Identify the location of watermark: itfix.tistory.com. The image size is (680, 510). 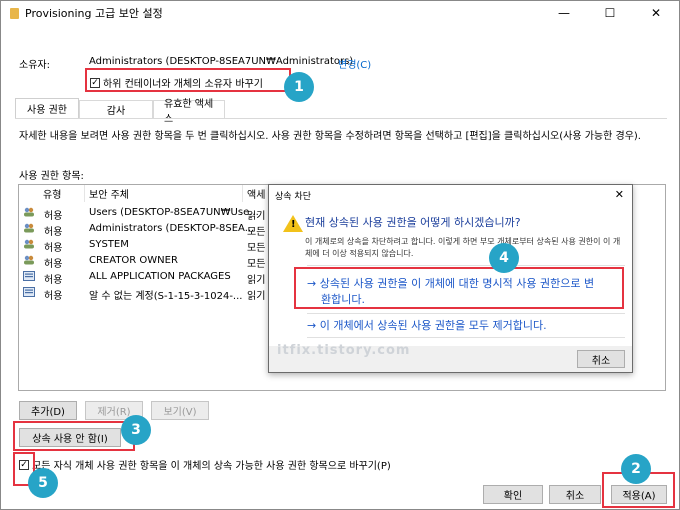
(344, 350).